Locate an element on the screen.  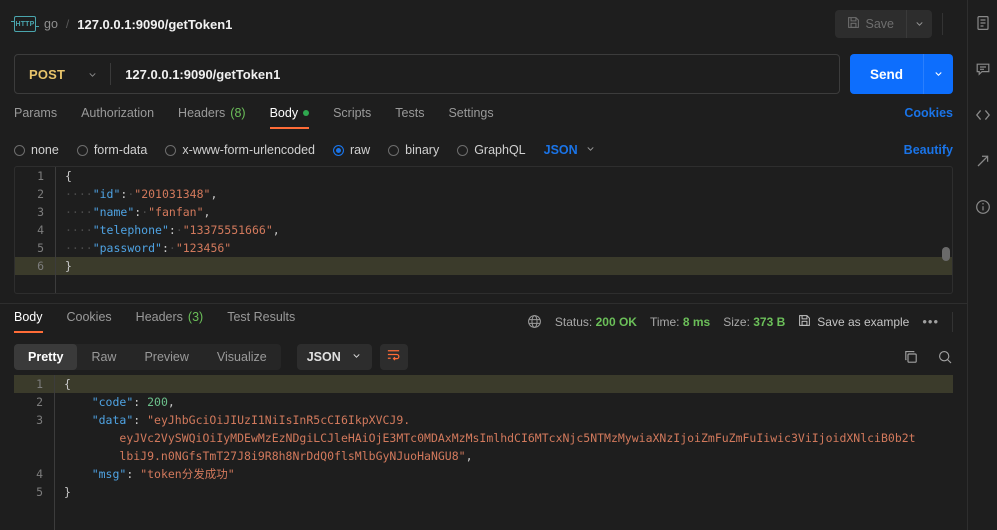
request-tab-params: Params is located at coordinates (35, 117).